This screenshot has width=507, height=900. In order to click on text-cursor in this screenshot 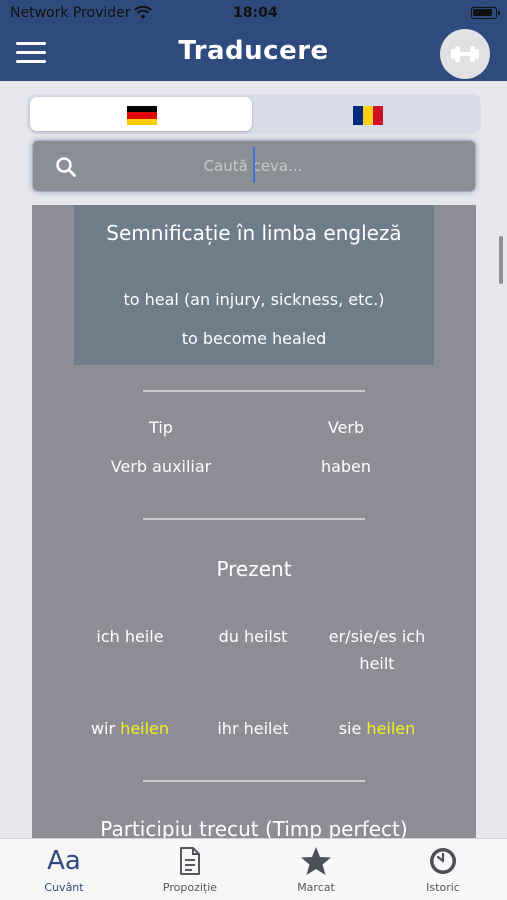, I will do `click(254, 165)`.